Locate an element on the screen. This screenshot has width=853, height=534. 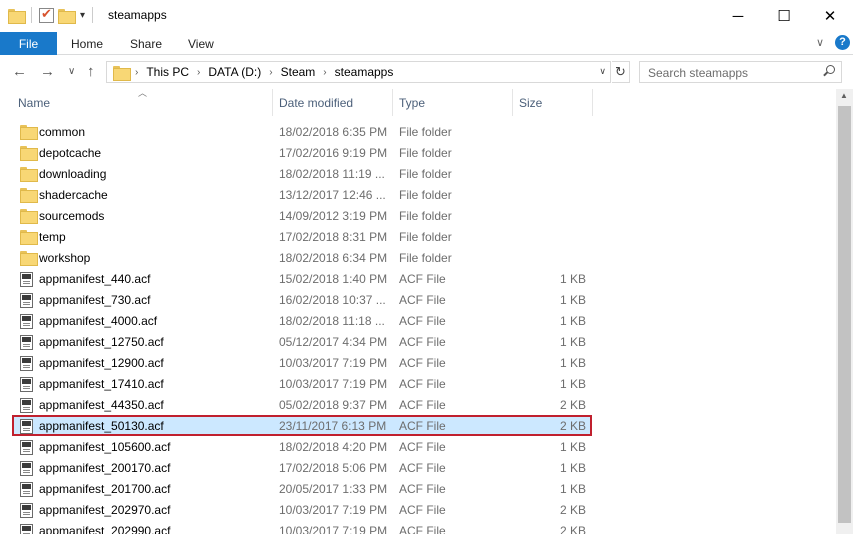
vertical-scrollbar: ▲ is located at coordinates (844, 311).